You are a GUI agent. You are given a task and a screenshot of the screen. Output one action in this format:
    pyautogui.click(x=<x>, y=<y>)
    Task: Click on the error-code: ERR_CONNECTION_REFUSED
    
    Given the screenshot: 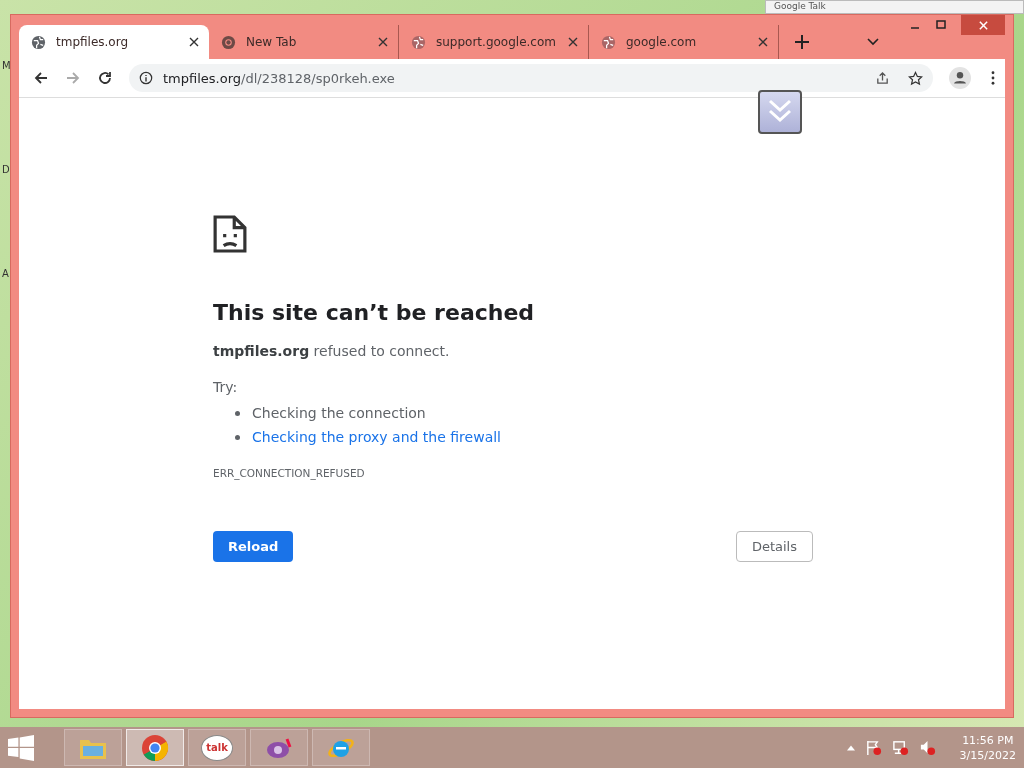 What is the action you would take?
    pyautogui.click(x=289, y=473)
    